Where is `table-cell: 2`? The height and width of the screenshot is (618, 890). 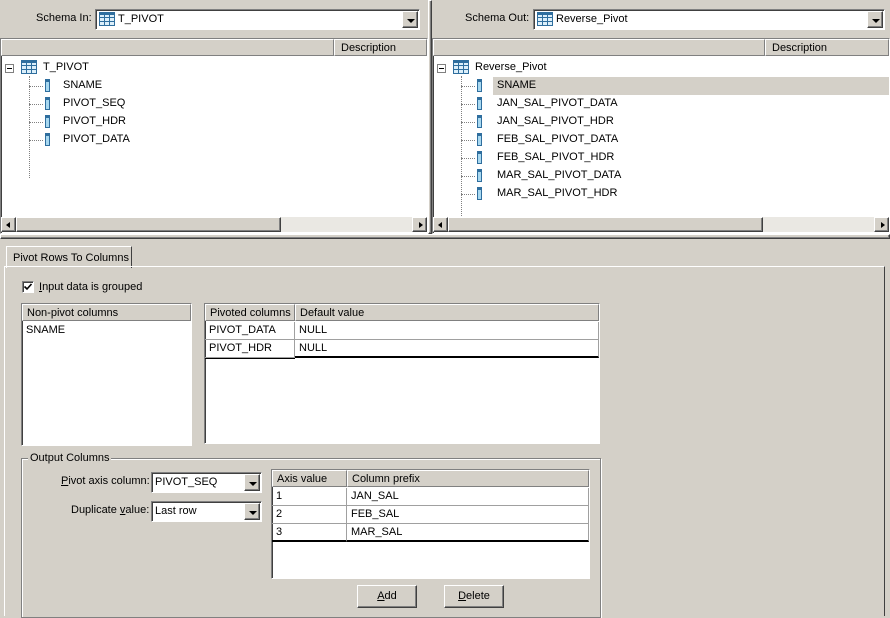
table-cell: 2 is located at coordinates (309, 515).